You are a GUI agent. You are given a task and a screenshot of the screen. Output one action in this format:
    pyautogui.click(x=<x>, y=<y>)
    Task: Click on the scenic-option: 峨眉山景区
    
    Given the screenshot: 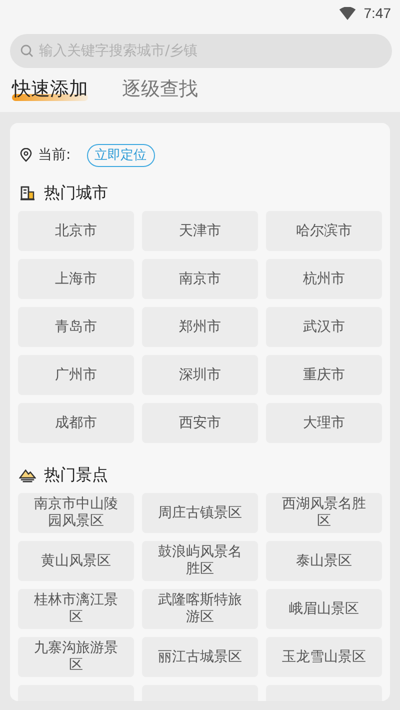 What is the action you would take?
    pyautogui.click(x=324, y=609)
    